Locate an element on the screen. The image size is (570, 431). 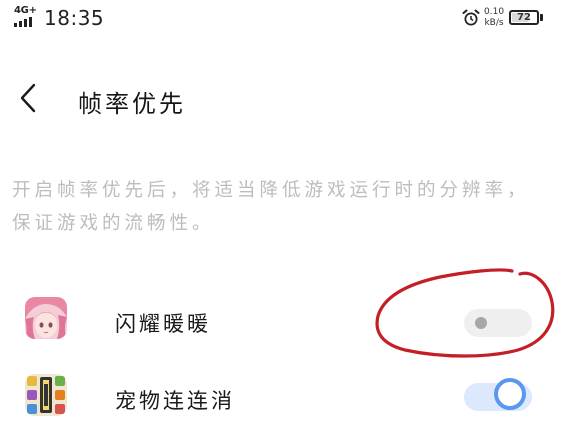
network-speed-value: 0.10 is located at coordinates (494, 12).